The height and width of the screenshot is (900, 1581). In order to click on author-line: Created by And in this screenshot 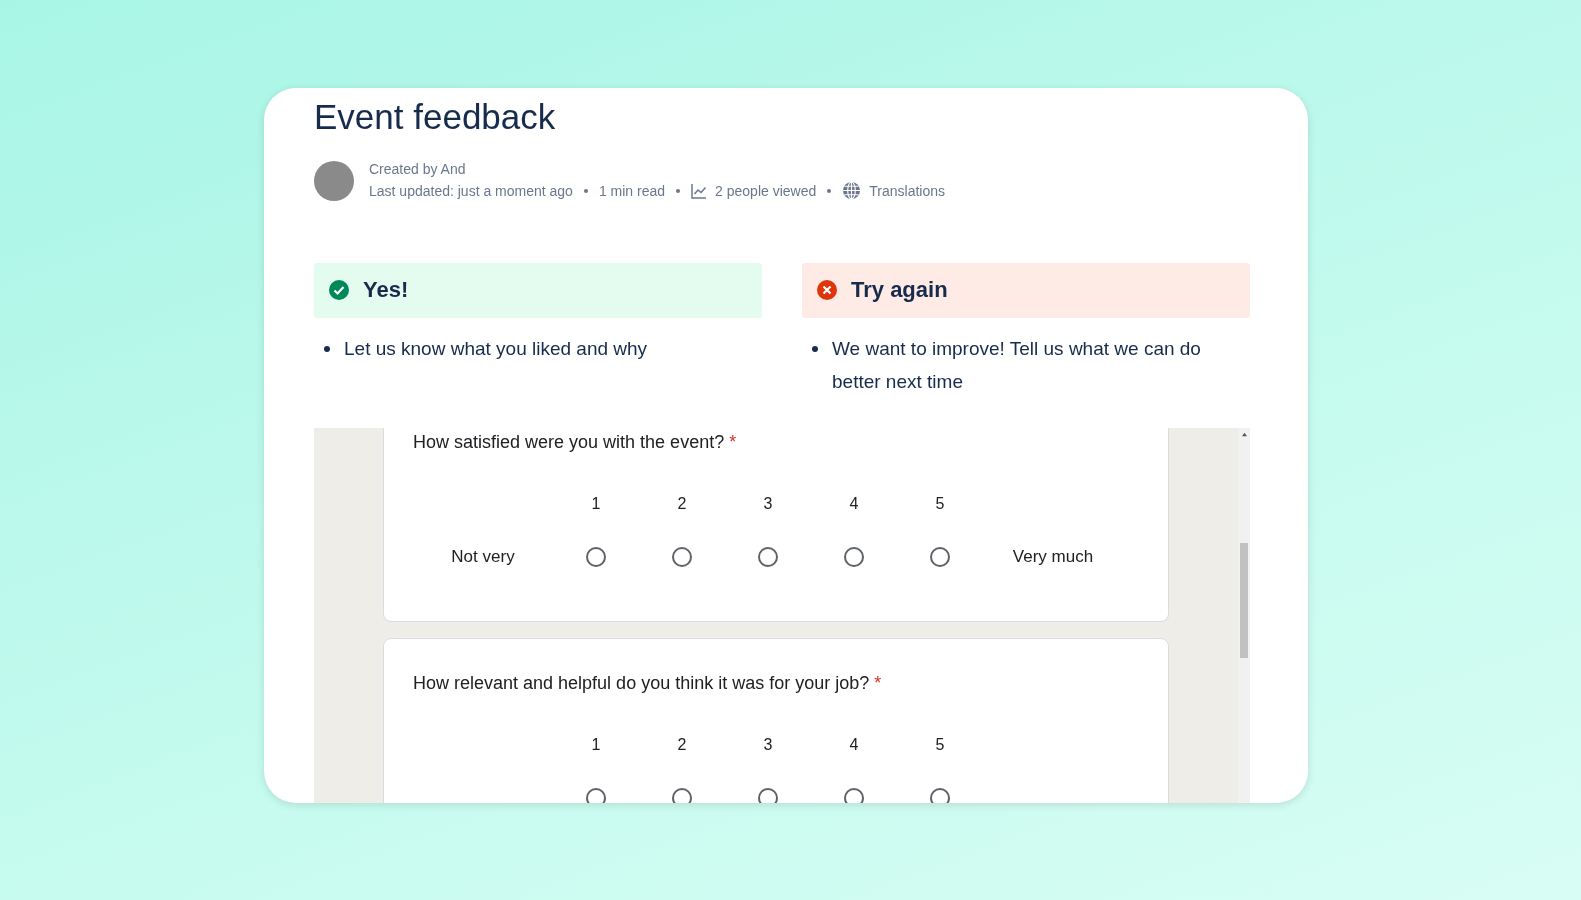, I will do `click(418, 169)`.